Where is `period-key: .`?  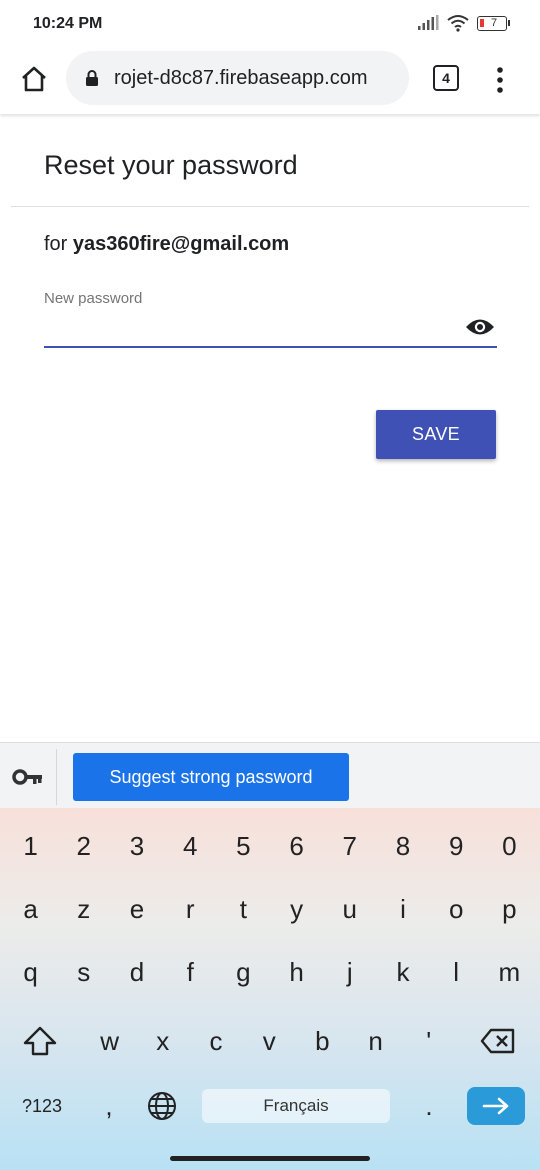 period-key: . is located at coordinates (429, 1106).